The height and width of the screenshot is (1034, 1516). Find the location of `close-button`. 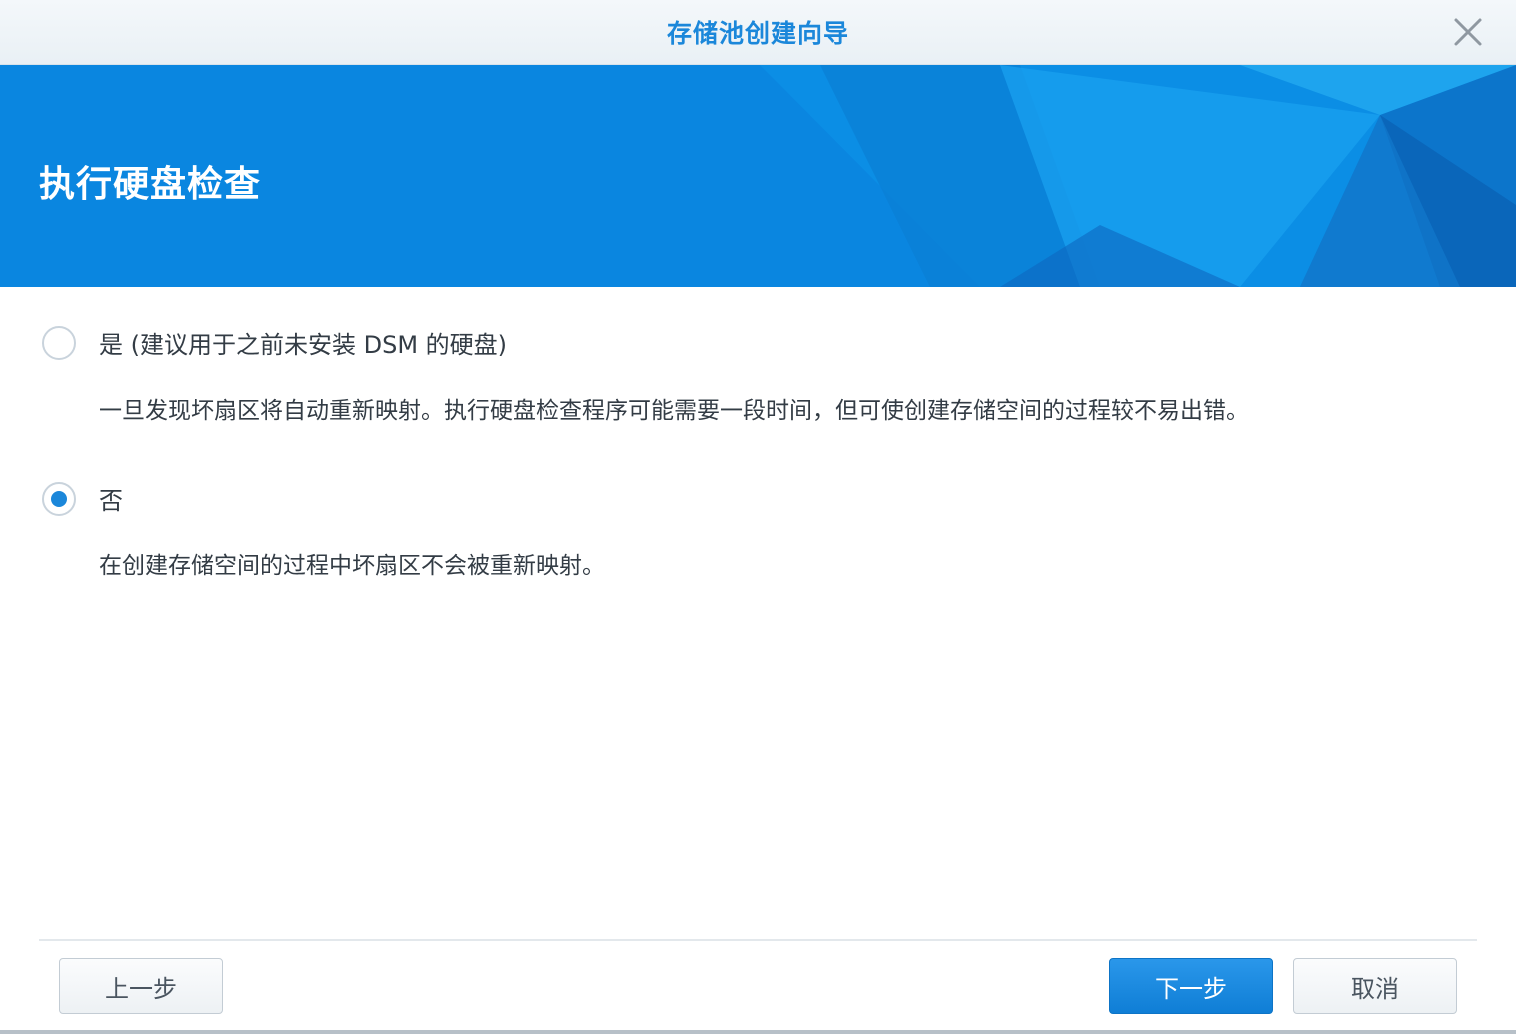

close-button is located at coordinates (1468, 32).